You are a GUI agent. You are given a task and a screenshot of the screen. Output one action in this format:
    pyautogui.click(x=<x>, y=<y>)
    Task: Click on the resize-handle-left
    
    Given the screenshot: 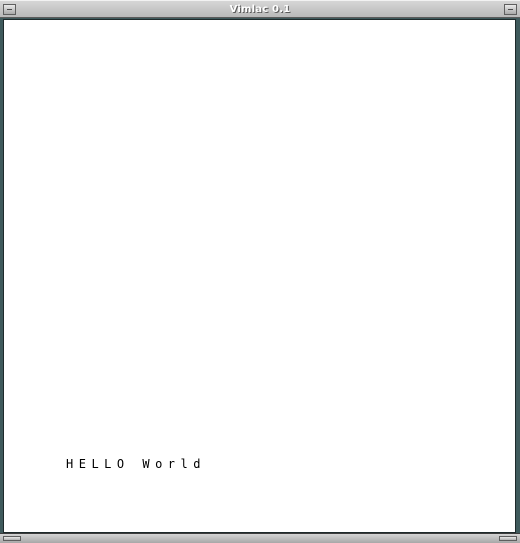 What is the action you would take?
    pyautogui.click(x=12, y=538)
    